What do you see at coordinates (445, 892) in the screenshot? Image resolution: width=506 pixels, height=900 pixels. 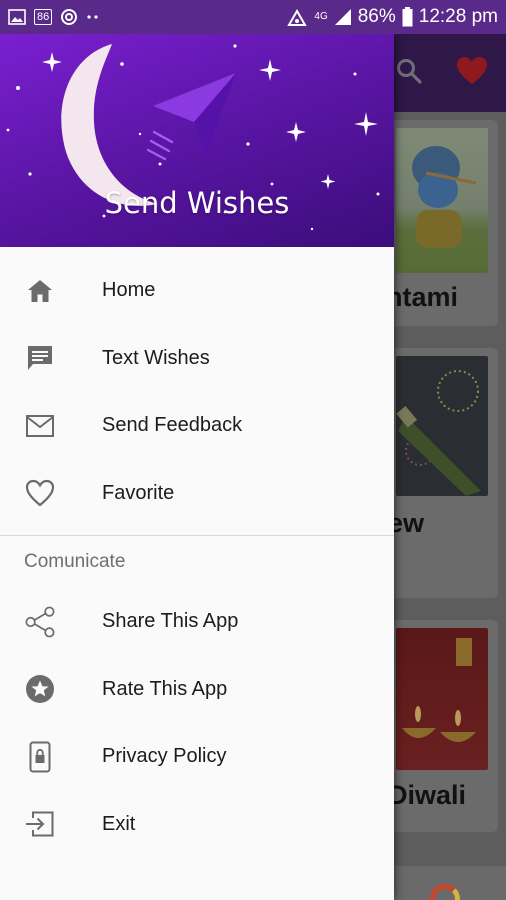 I see `ad-logo-icon` at bounding box center [445, 892].